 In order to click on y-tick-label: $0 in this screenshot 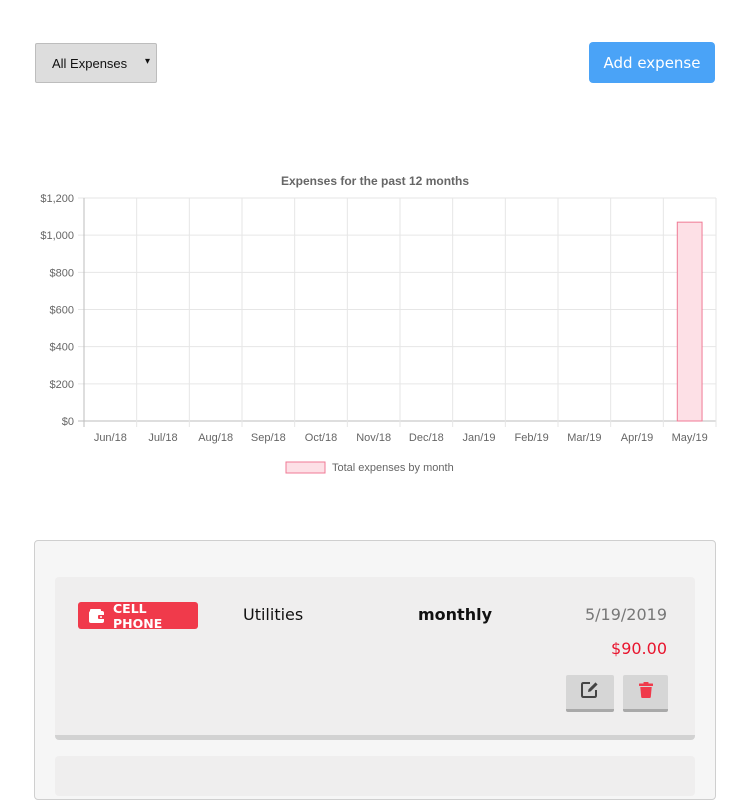, I will do `click(68, 422)`.